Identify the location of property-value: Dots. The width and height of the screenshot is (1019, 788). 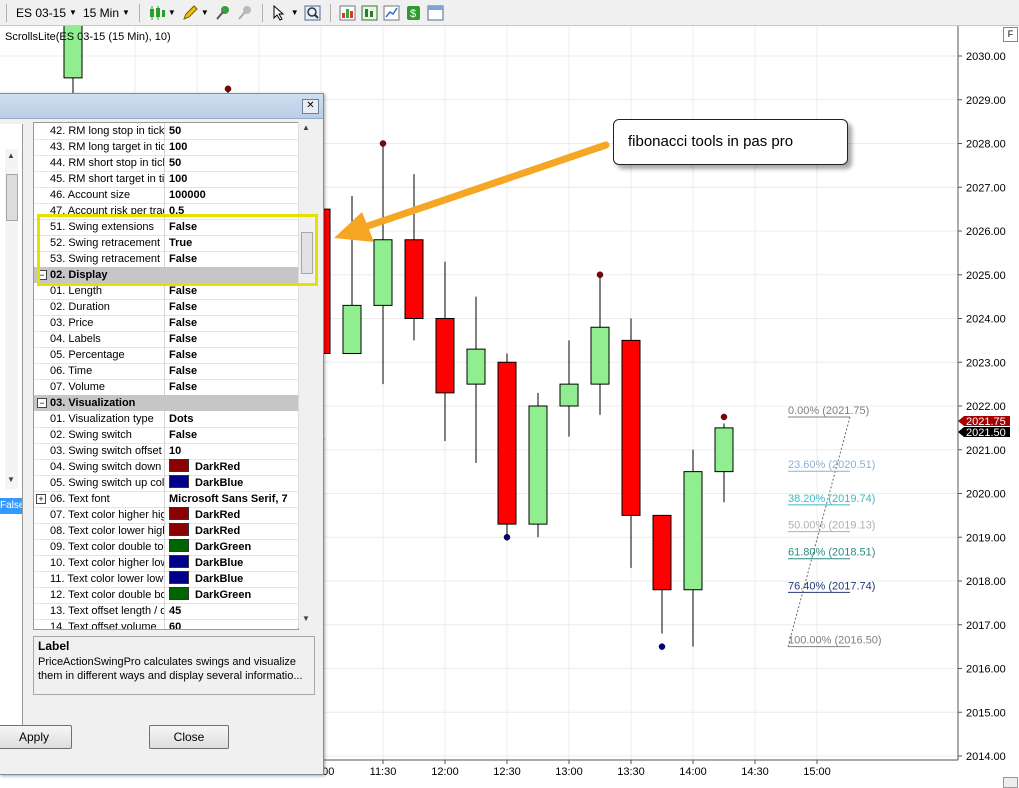
(233, 419).